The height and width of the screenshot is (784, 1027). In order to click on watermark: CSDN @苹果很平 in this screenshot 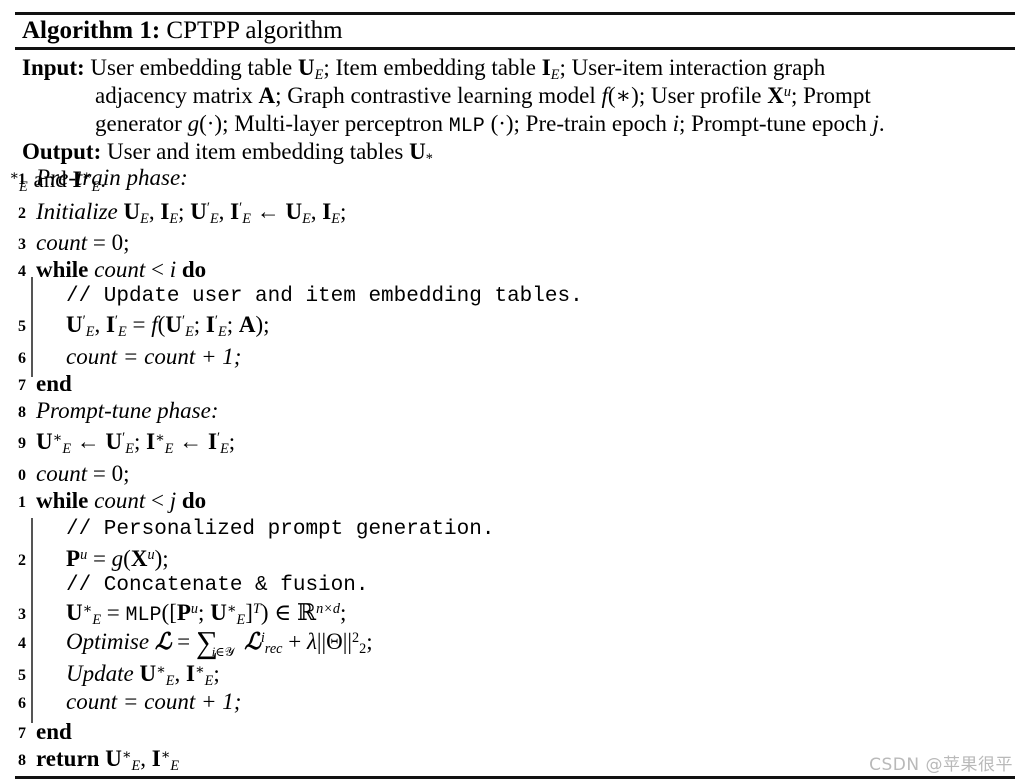, I will do `click(941, 765)`.